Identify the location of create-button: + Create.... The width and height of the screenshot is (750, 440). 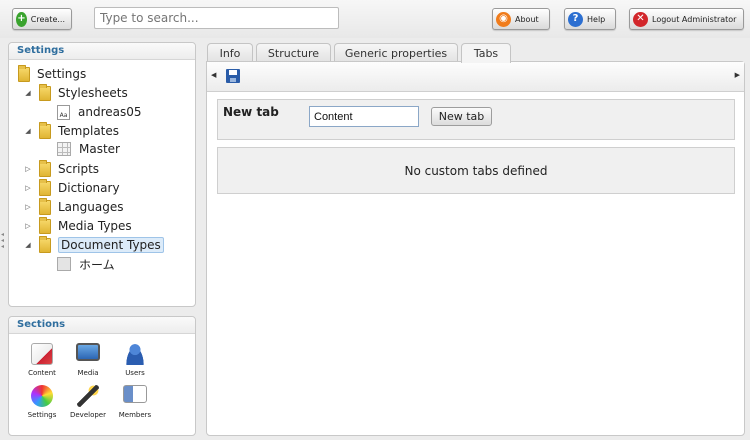
(42, 19).